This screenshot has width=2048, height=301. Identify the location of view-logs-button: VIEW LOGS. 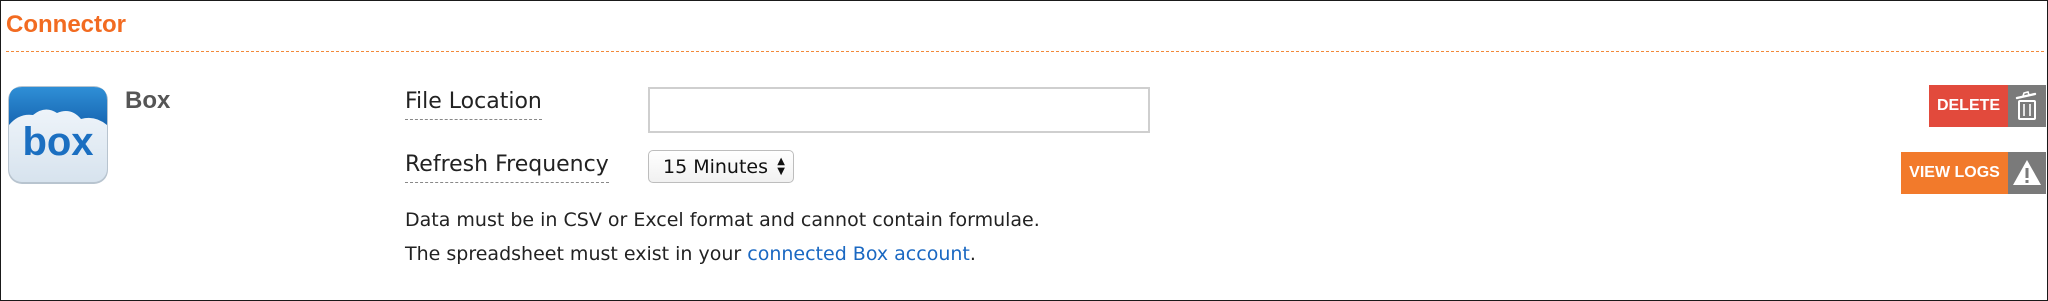
(1973, 173).